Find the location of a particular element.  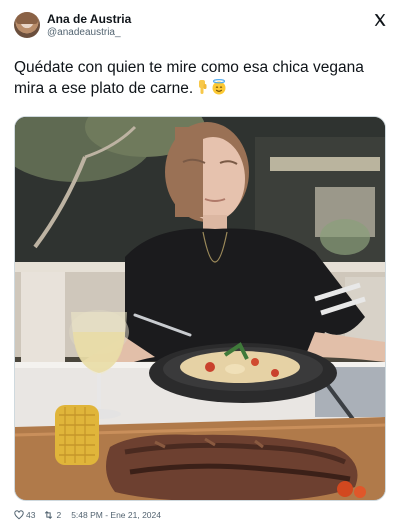

avatar is located at coordinates (27, 25).